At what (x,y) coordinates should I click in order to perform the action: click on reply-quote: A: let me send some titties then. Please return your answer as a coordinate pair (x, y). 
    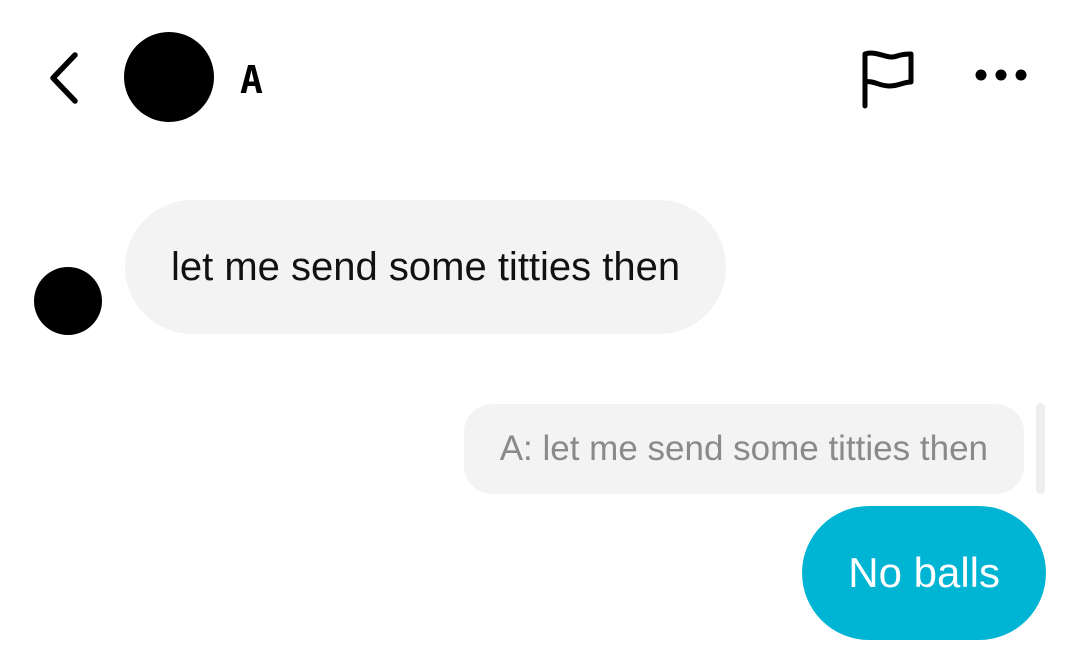
    Looking at the image, I should click on (743, 449).